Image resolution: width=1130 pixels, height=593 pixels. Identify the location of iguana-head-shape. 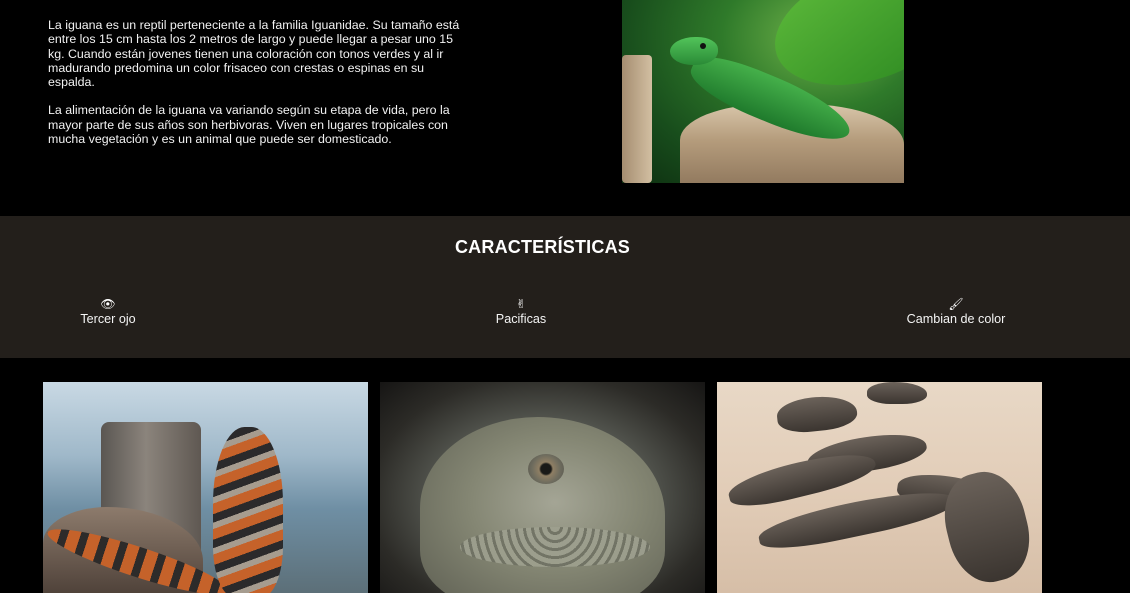
(694, 51).